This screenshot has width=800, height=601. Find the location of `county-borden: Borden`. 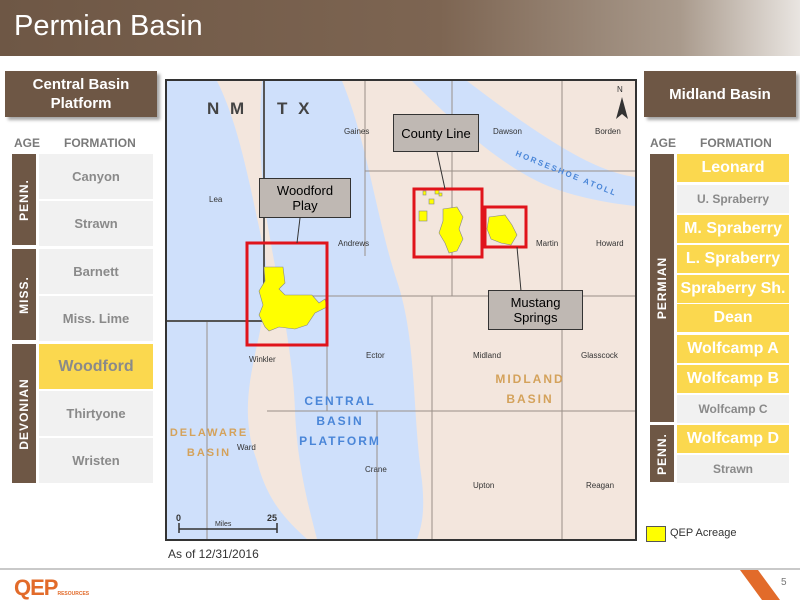

county-borden: Borden is located at coordinates (608, 131).